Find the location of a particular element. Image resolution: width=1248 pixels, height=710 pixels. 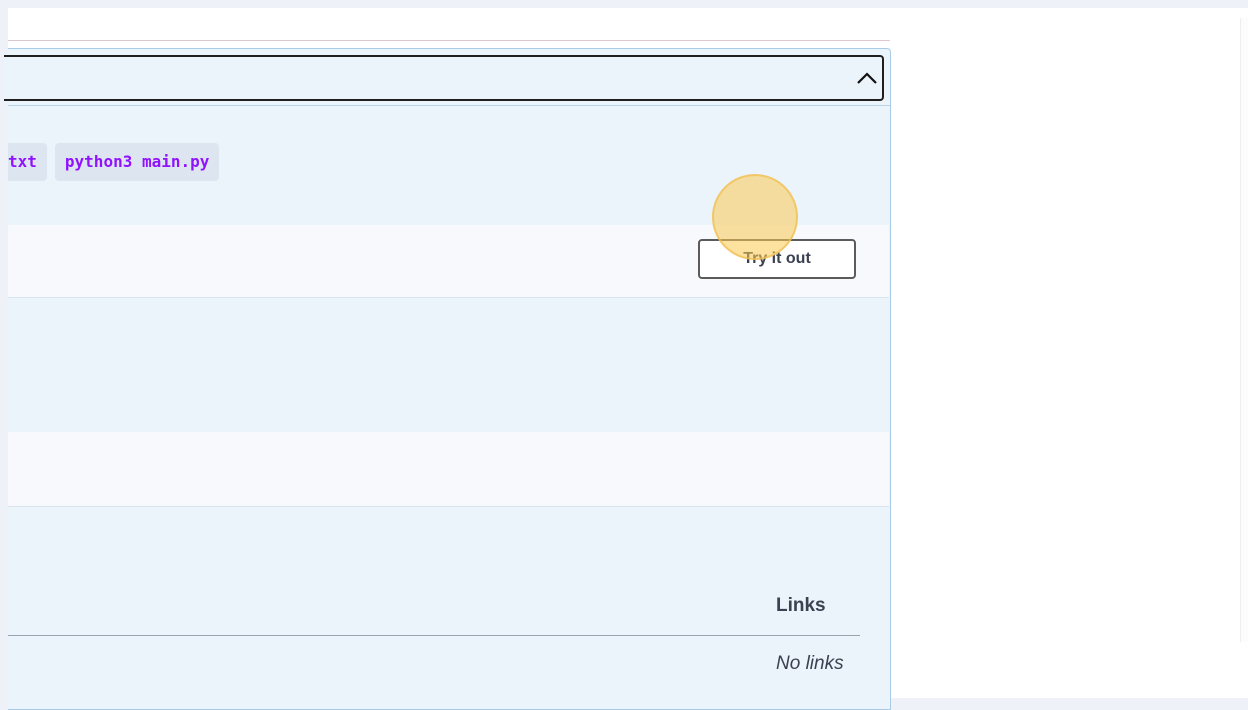

command-chip: python3 main.py is located at coordinates (137, 162).